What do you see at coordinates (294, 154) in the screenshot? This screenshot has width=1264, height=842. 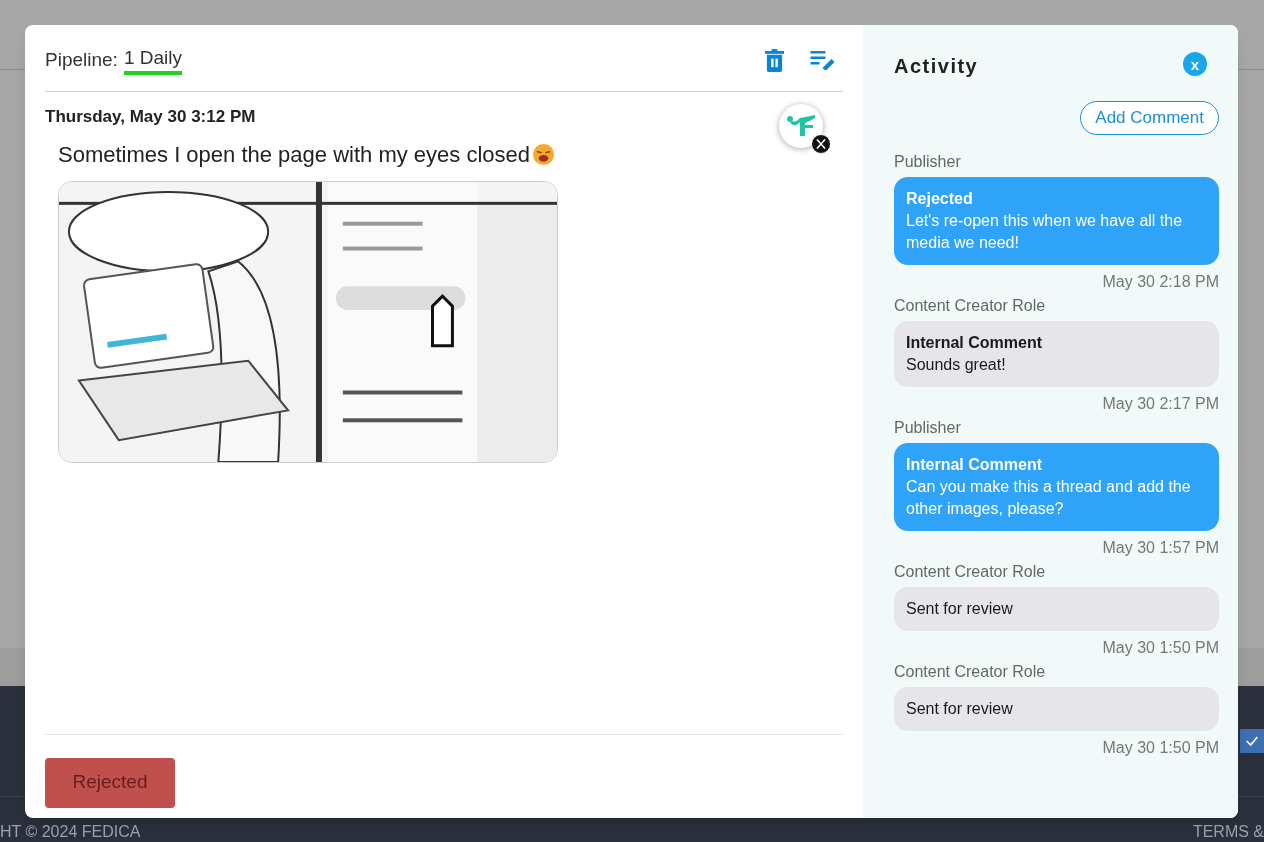 I see `post-text: Sometimes I open the page with my eyes closed` at bounding box center [294, 154].